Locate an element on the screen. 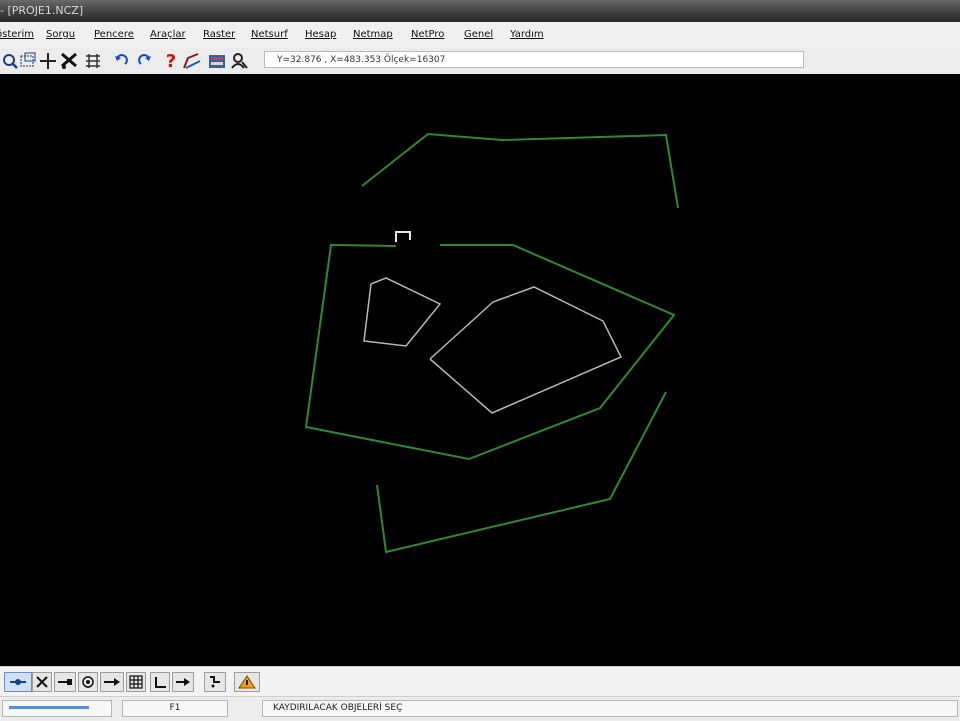 This screenshot has height=721, width=960. coordinate-readout: Y=32.876 , X=483.353 Ölçek=16307 is located at coordinates (534, 59).